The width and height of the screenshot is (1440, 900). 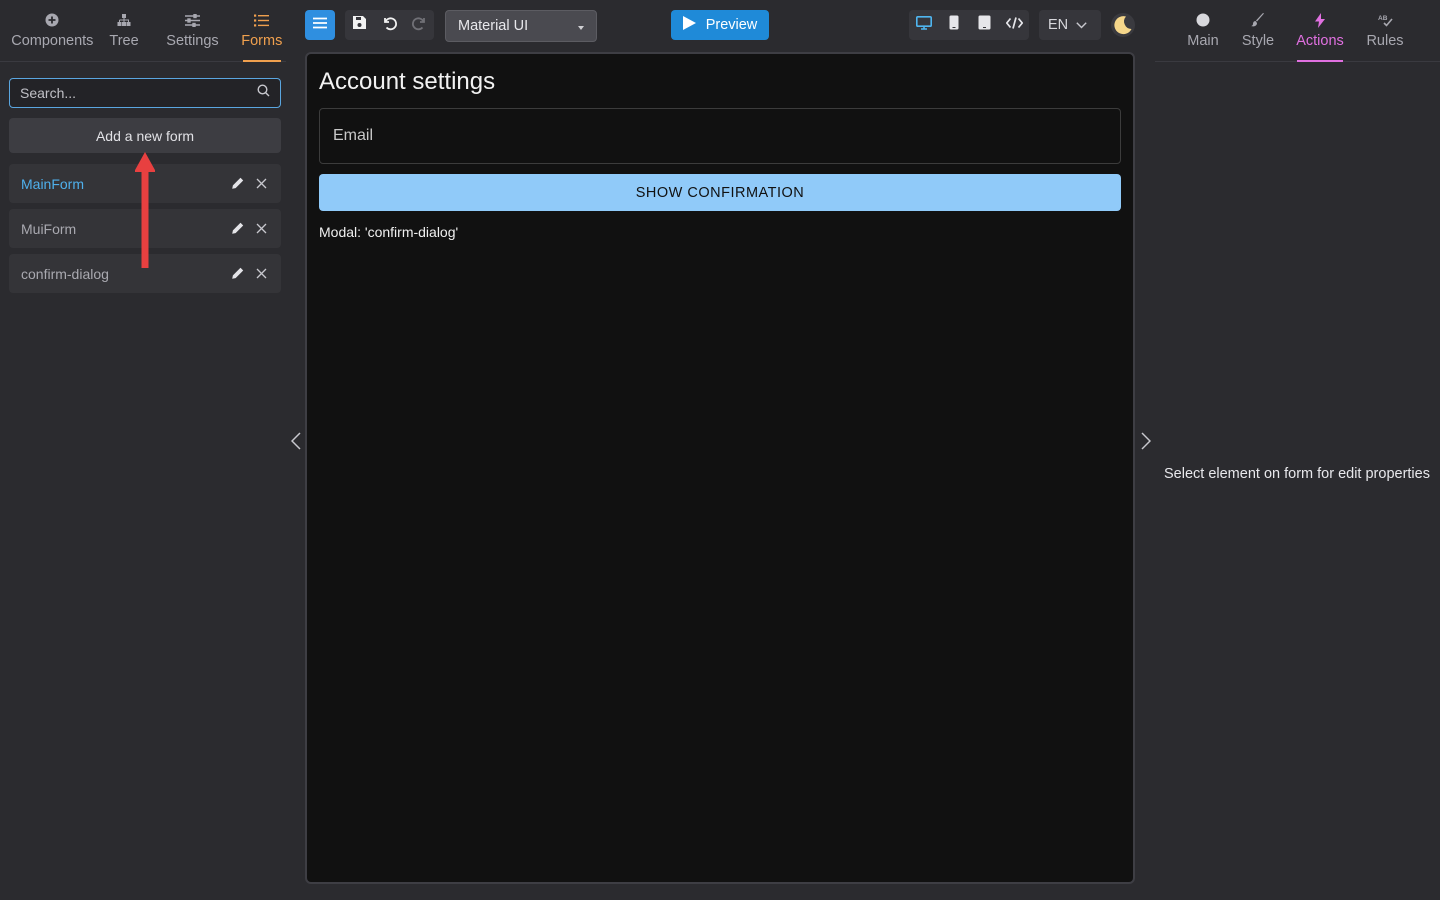 I want to click on annotation-arrow-icon, so click(x=145, y=210).